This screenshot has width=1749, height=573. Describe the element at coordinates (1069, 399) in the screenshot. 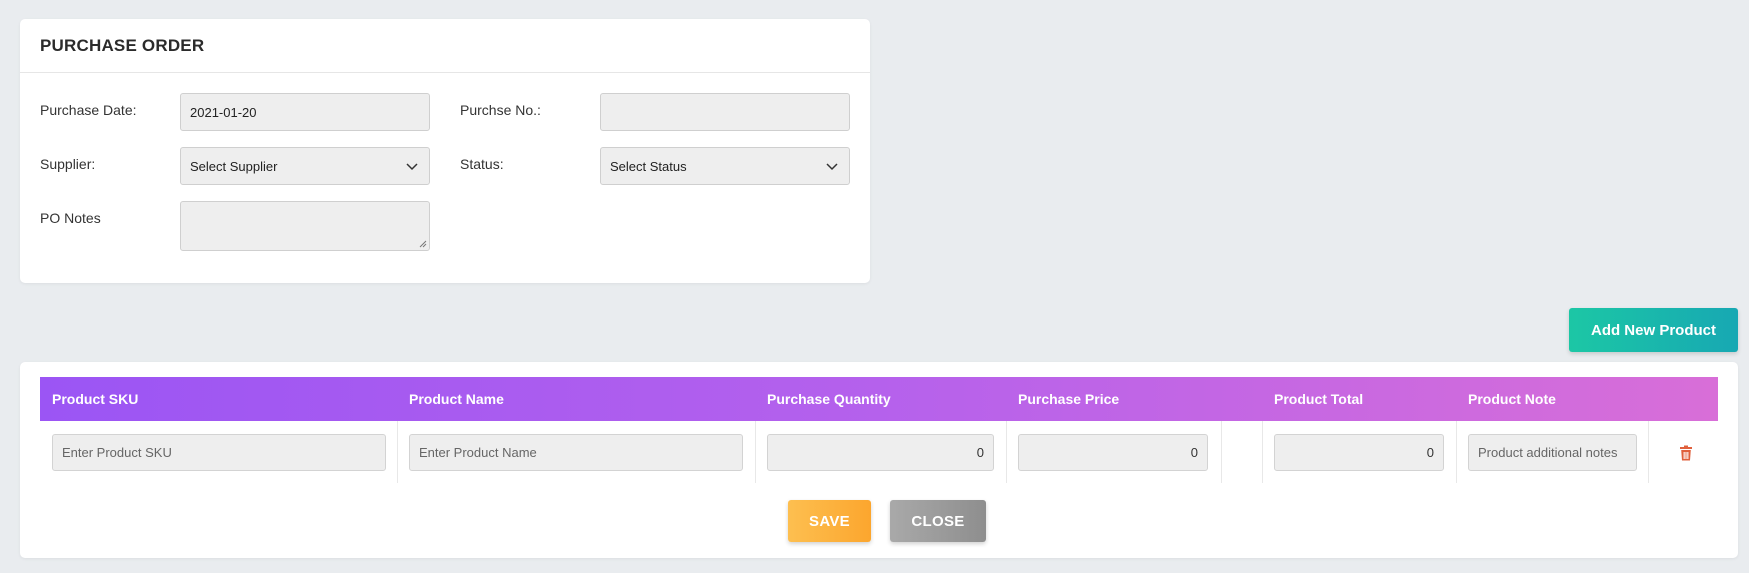

I see `column-header-price: Purchase Price` at that location.